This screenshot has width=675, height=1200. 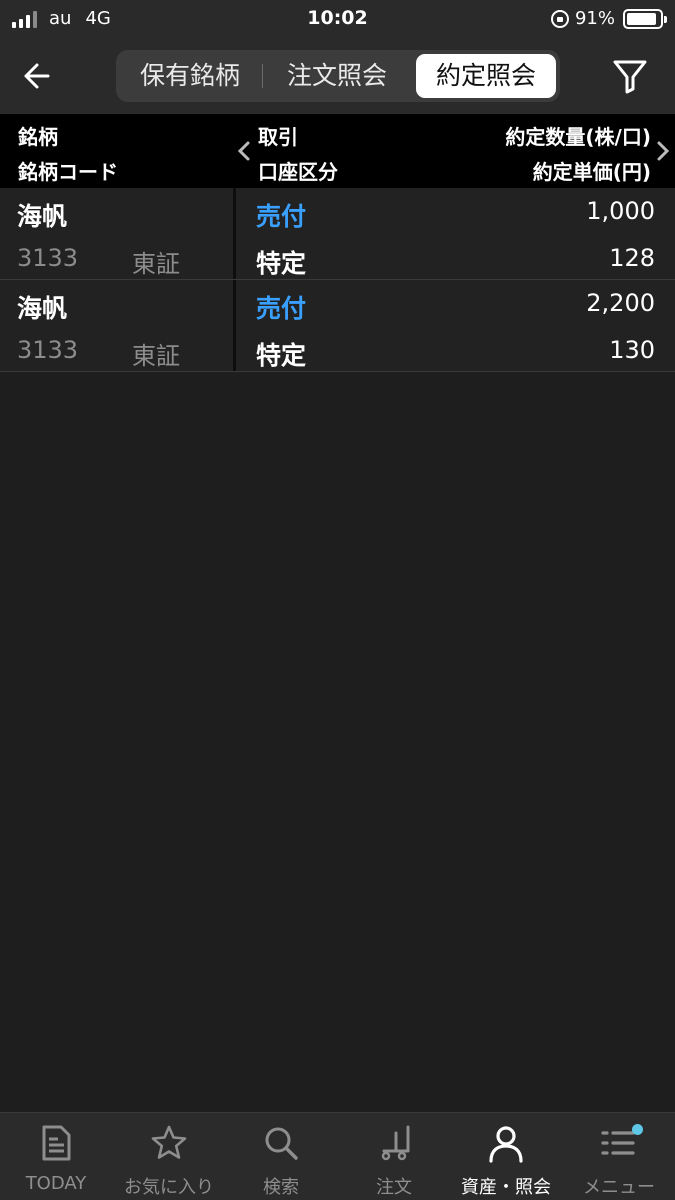 I want to click on tab-label: お気に入り, so click(x=169, y=1187).